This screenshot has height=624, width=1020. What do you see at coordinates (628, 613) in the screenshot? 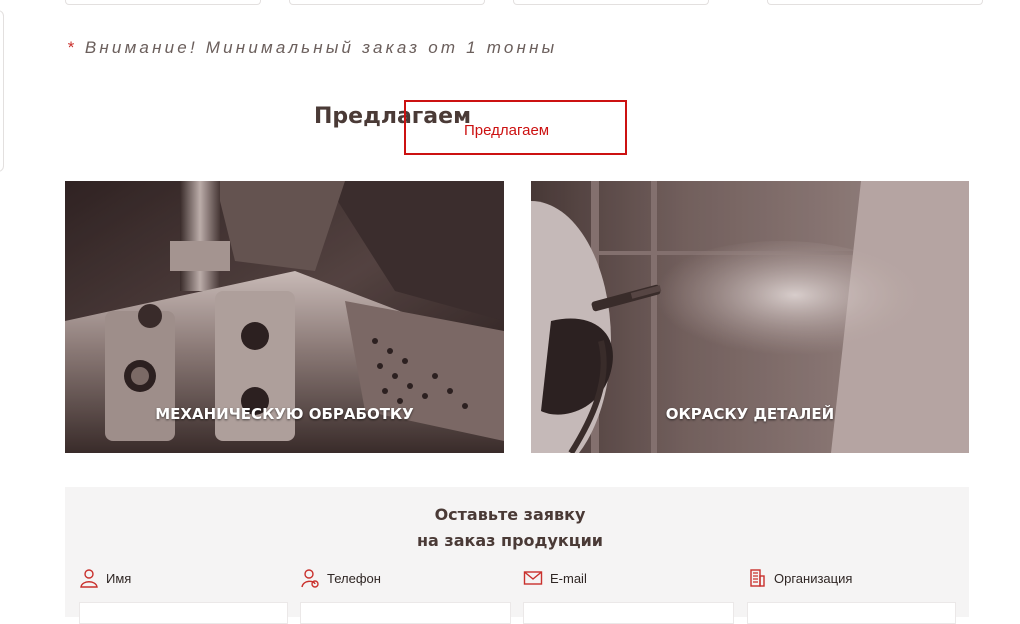
I see `email-input` at bounding box center [628, 613].